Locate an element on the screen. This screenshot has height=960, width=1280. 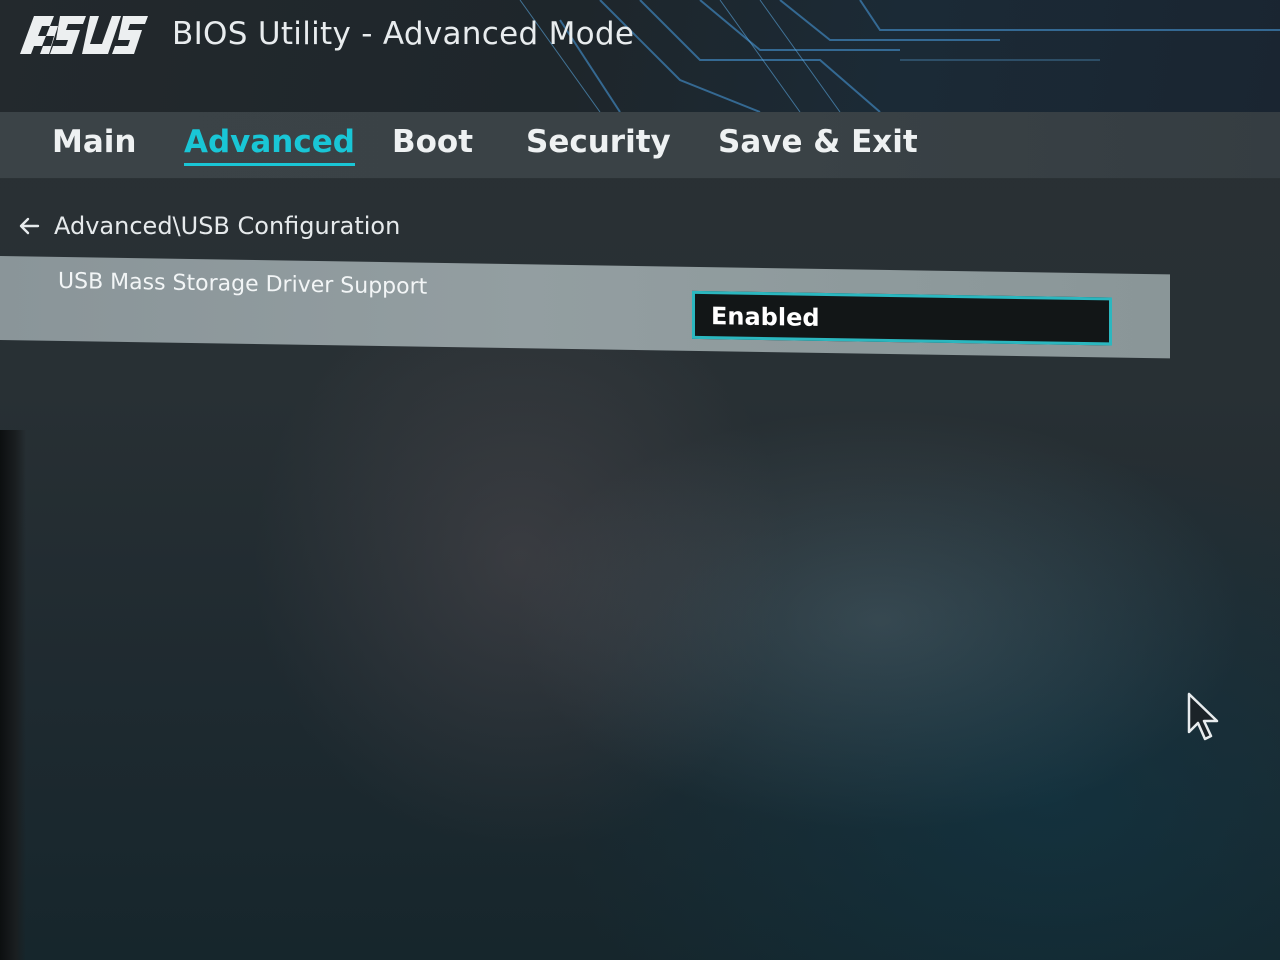
tab-bar: Main Advanced Boot Security Save & Exit is located at coordinates (640, 145).